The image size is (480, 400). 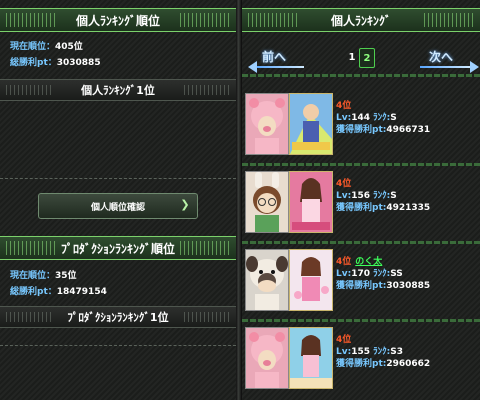 I want to click on bunny-avatar-icon, so click(x=267, y=202).